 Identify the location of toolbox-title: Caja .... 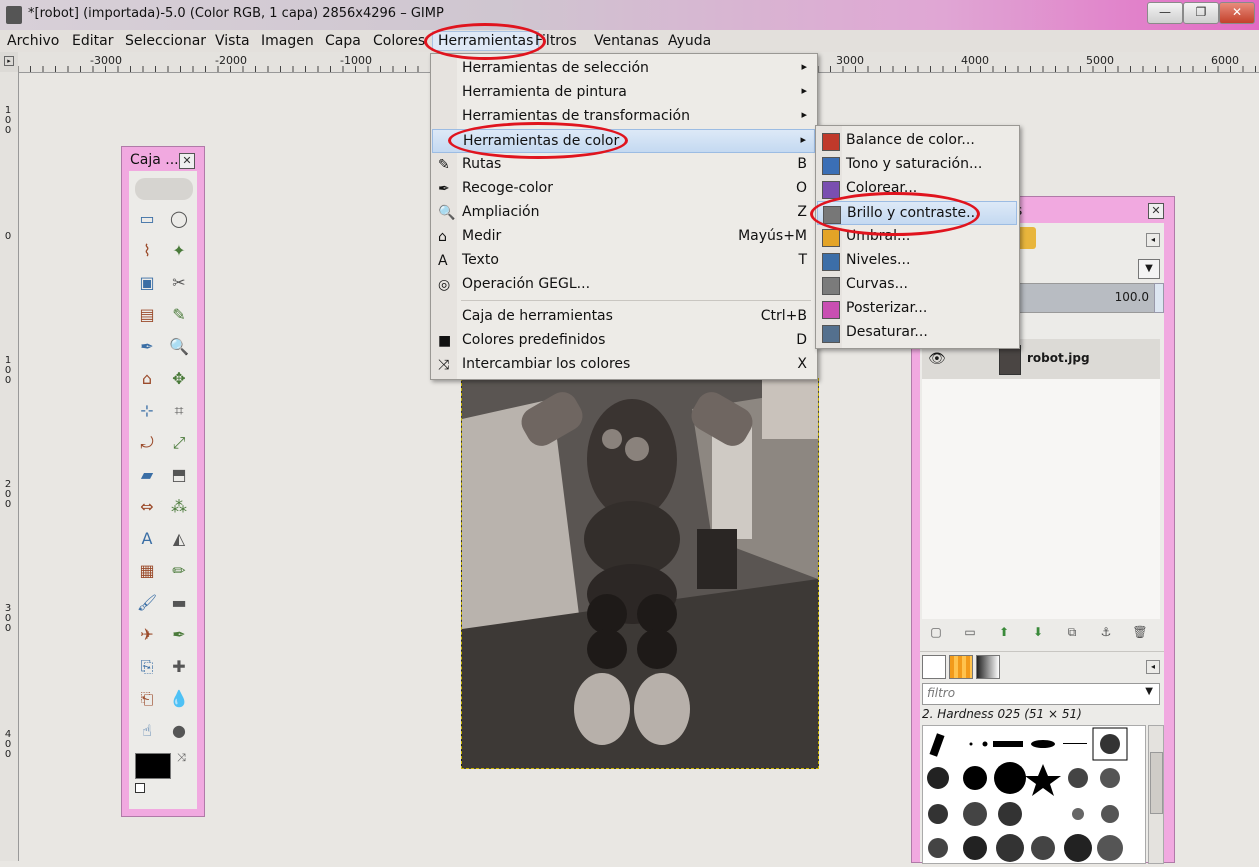
(154, 160).